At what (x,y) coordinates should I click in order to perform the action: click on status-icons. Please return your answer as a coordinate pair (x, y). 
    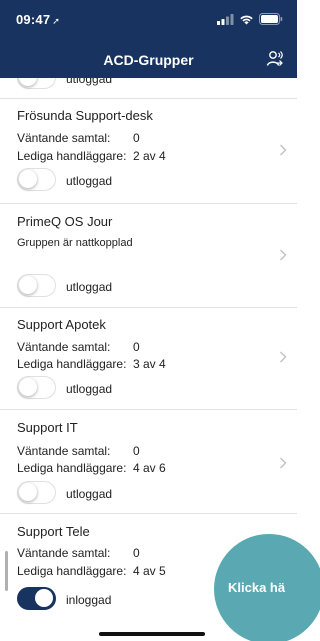
    Looking at the image, I should click on (250, 19).